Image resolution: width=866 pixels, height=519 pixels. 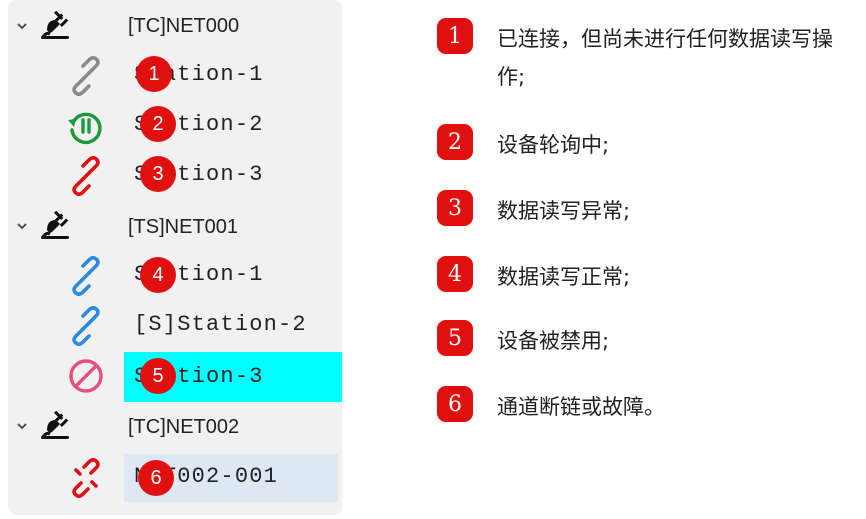 What do you see at coordinates (581, 407) in the screenshot?
I see `legend-text: 通道断链或故障。` at bounding box center [581, 407].